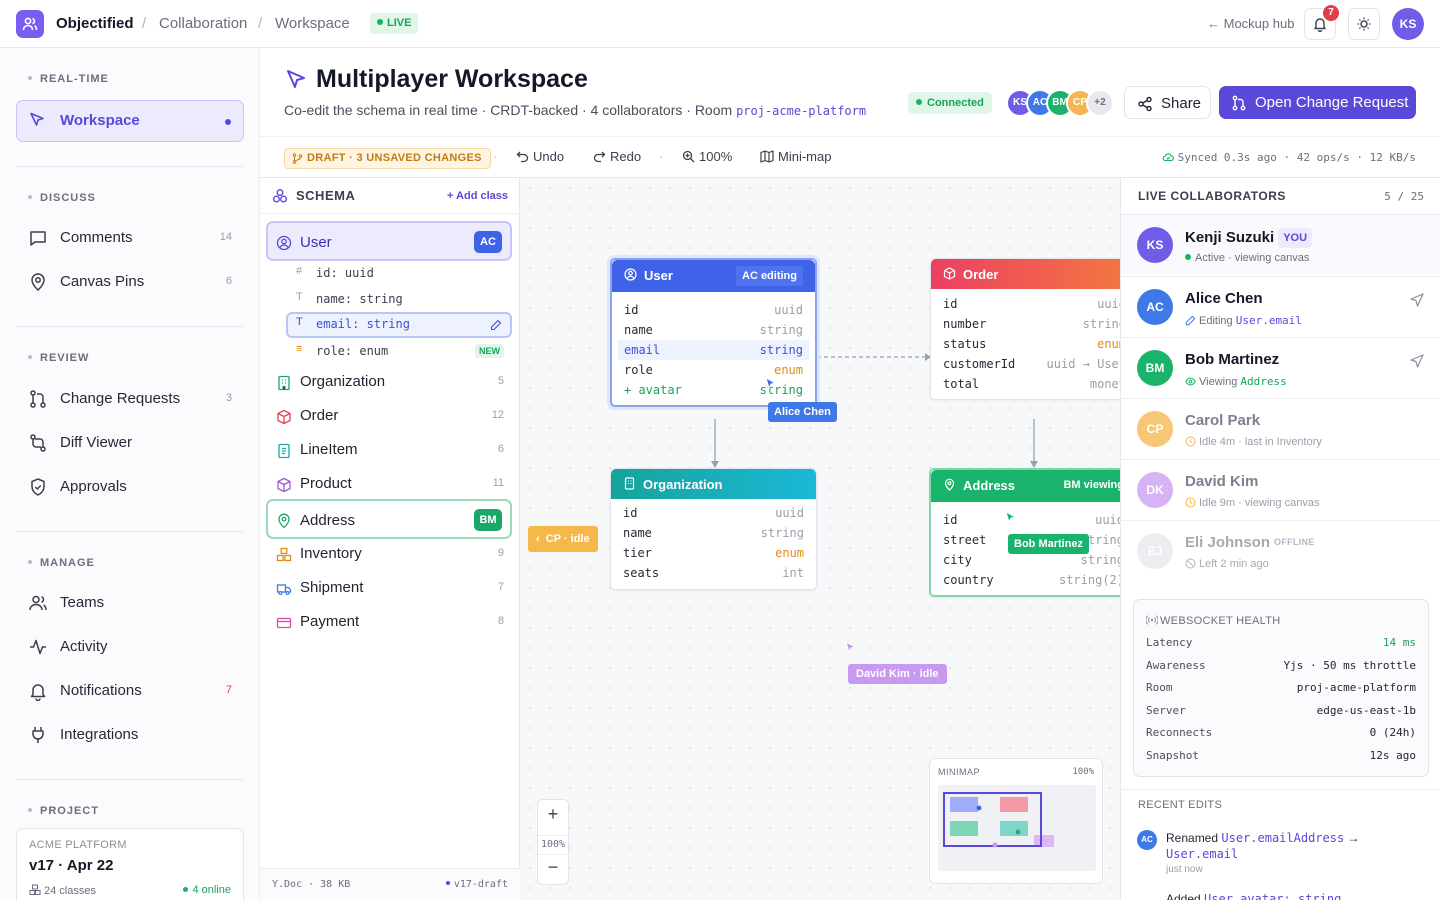  Describe the element at coordinates (540, 156) in the screenshot. I see `undo-button: Undo` at that location.